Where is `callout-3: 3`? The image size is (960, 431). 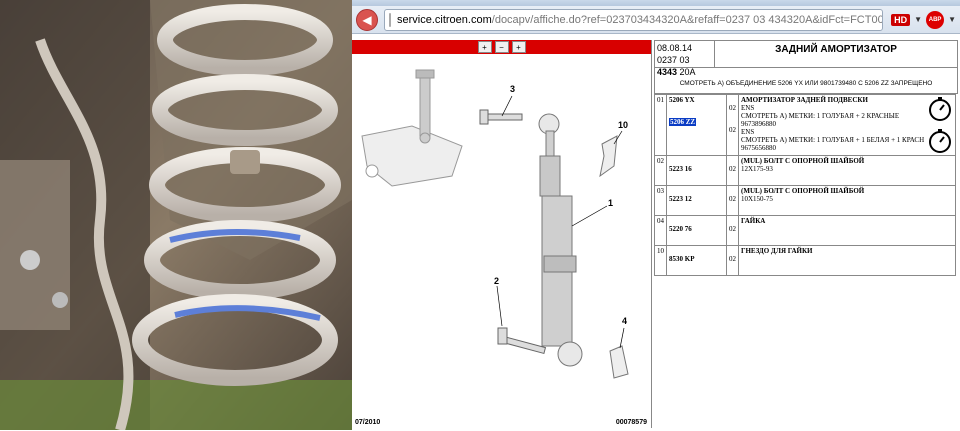 callout-3: 3 is located at coordinates (512, 89).